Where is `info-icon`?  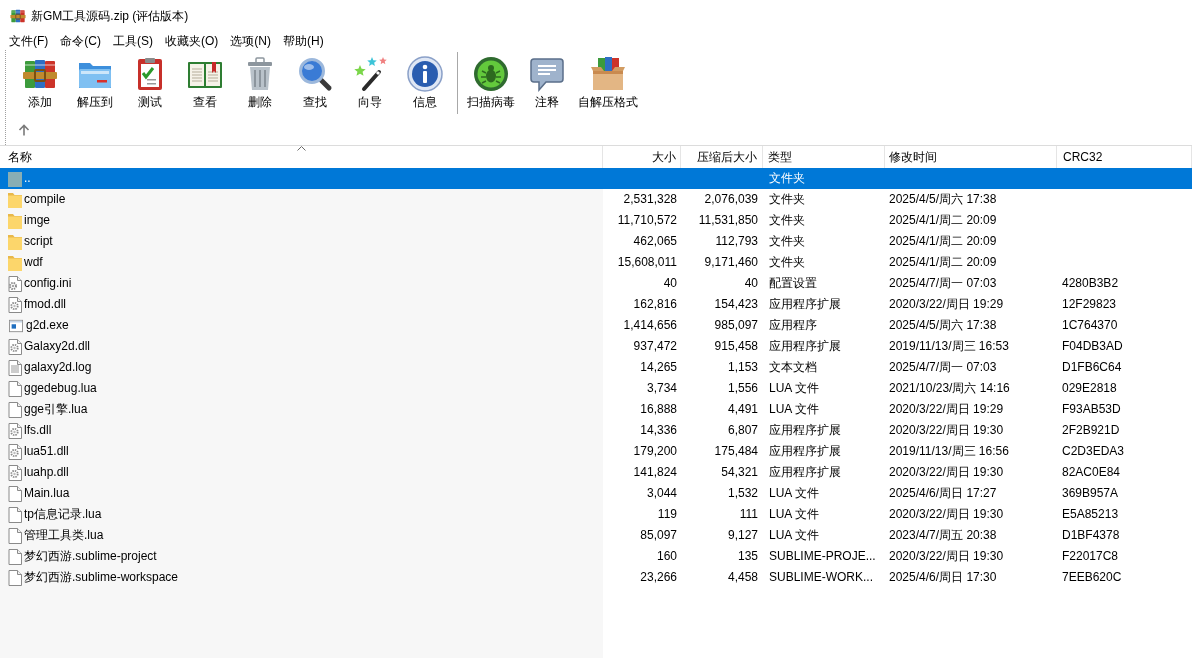 info-icon is located at coordinates (424, 74).